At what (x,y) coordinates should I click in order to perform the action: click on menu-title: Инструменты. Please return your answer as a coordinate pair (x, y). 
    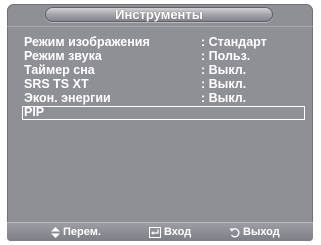
    Looking at the image, I should click on (159, 14).